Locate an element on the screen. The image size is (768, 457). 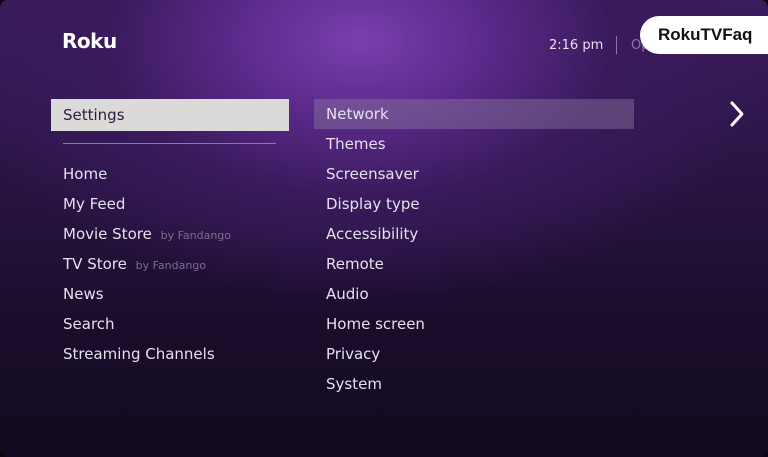
menu-item-movie-store: Movie Store by Fandango is located at coordinates (170, 234).